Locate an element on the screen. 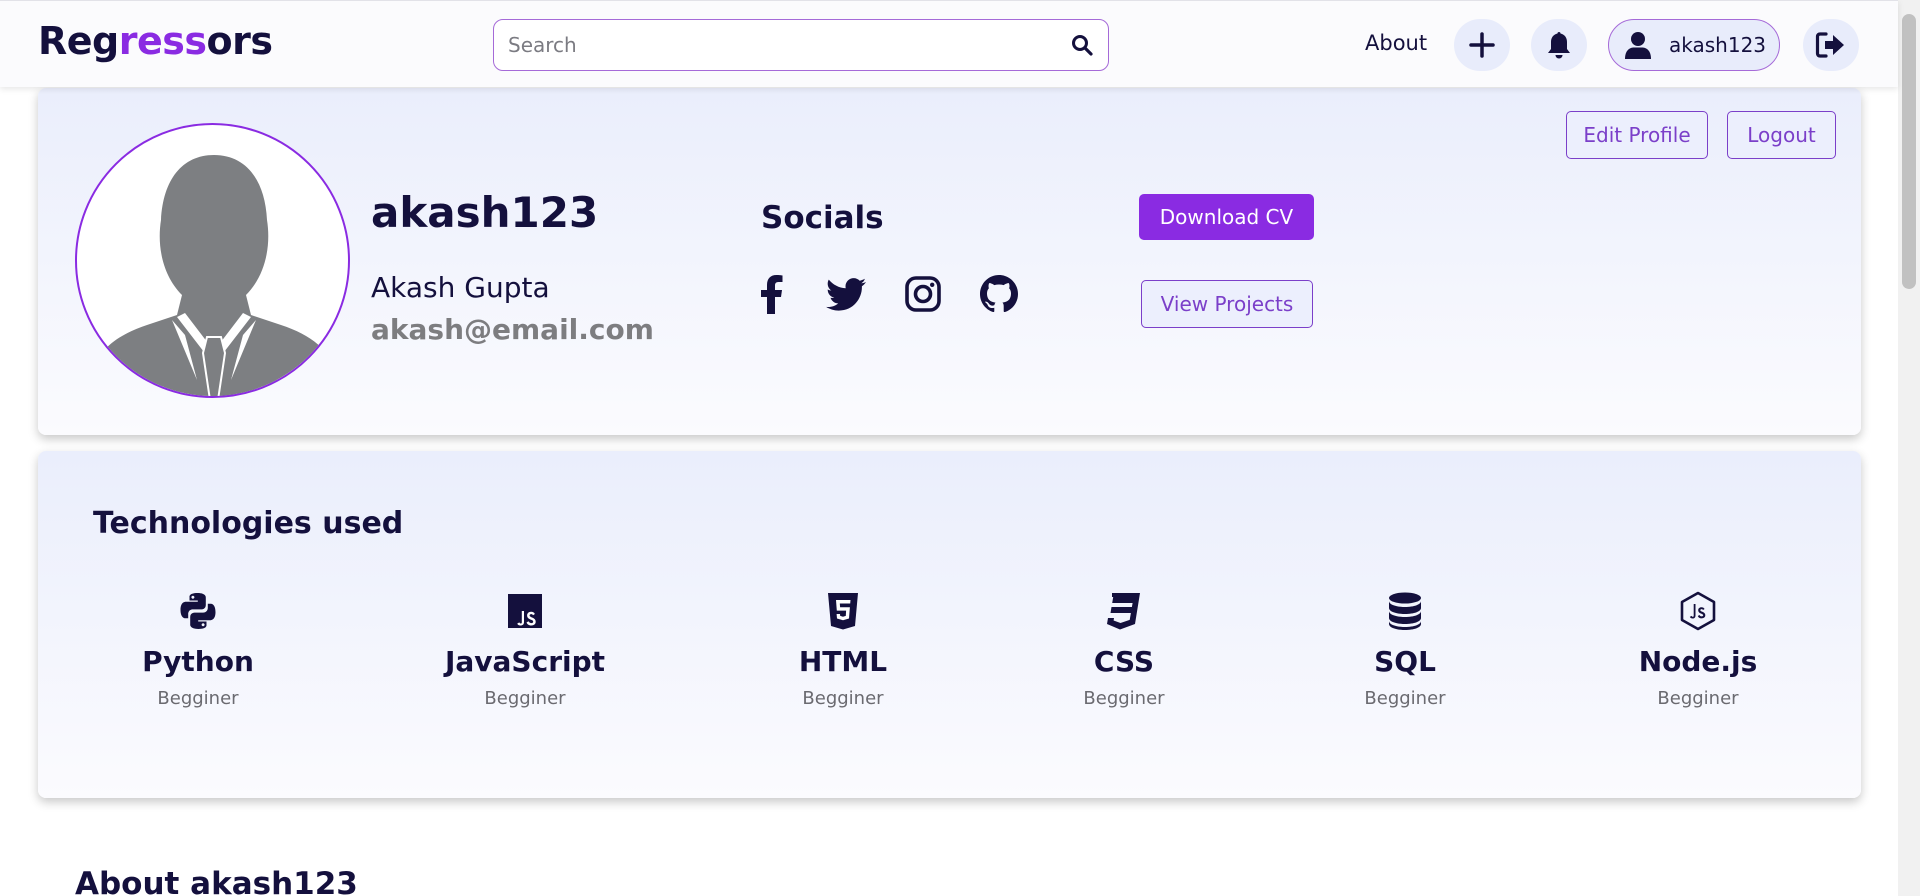  database-icon is located at coordinates (1405, 611).